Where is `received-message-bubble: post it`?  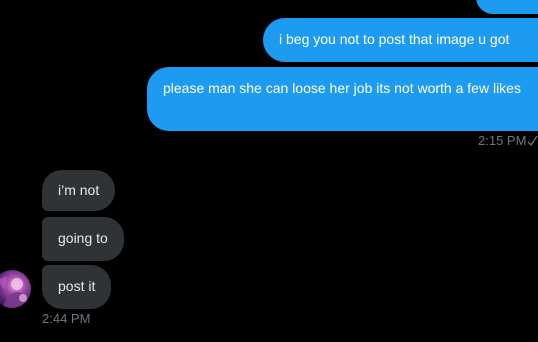
received-message-bubble: post it is located at coordinates (77, 287).